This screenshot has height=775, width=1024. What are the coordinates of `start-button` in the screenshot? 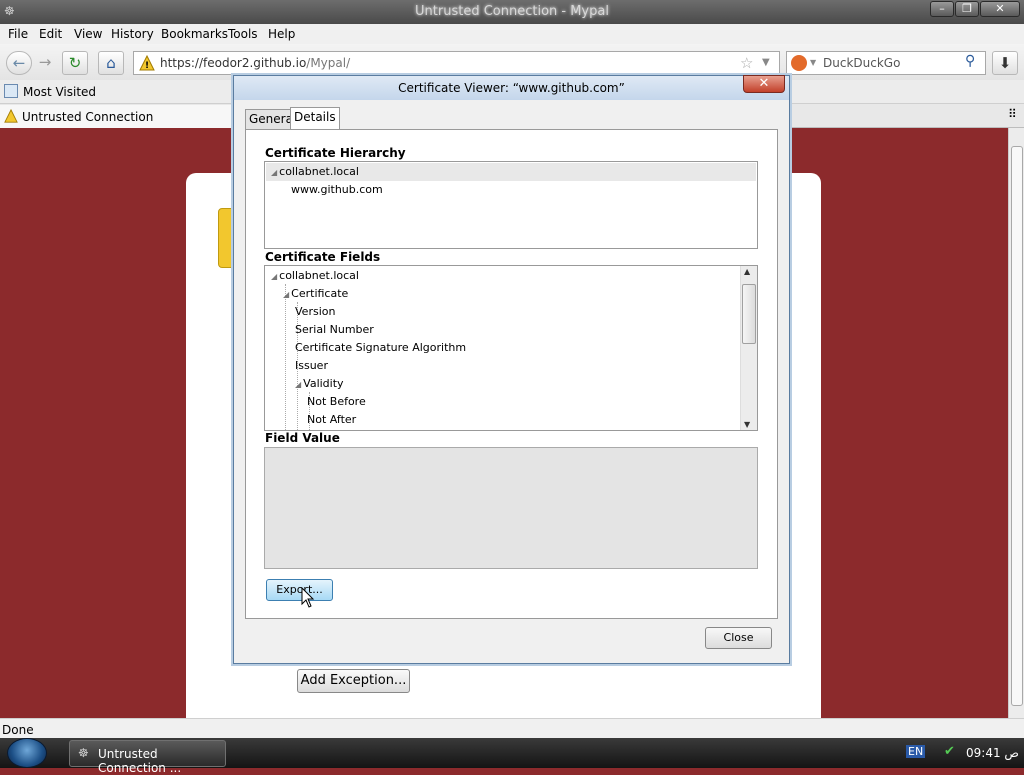 It's located at (27, 753).